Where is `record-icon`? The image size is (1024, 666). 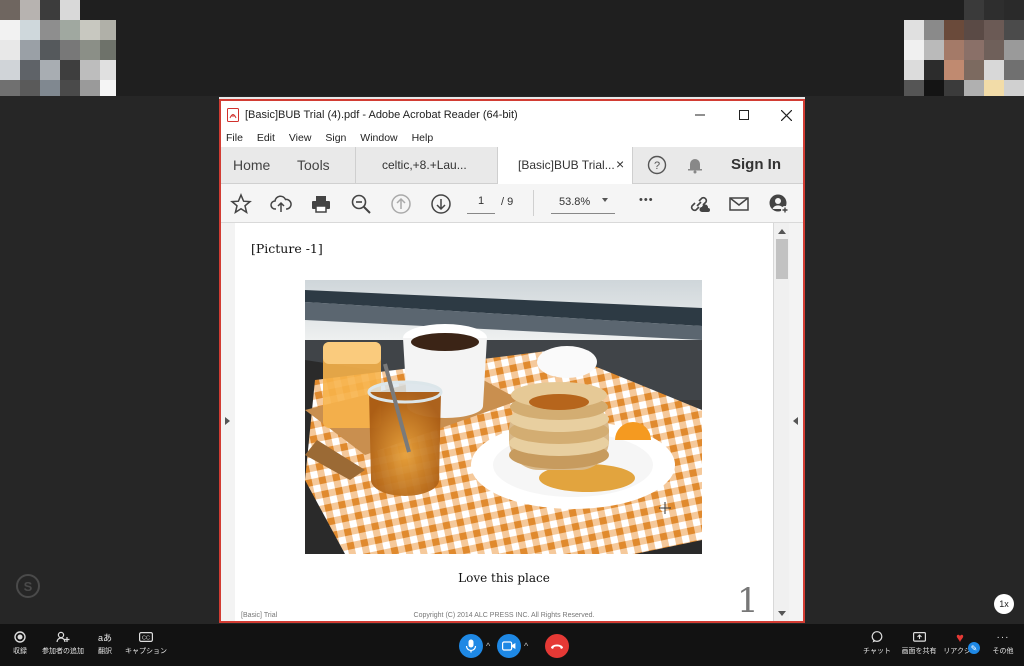 record-icon is located at coordinates (20, 637).